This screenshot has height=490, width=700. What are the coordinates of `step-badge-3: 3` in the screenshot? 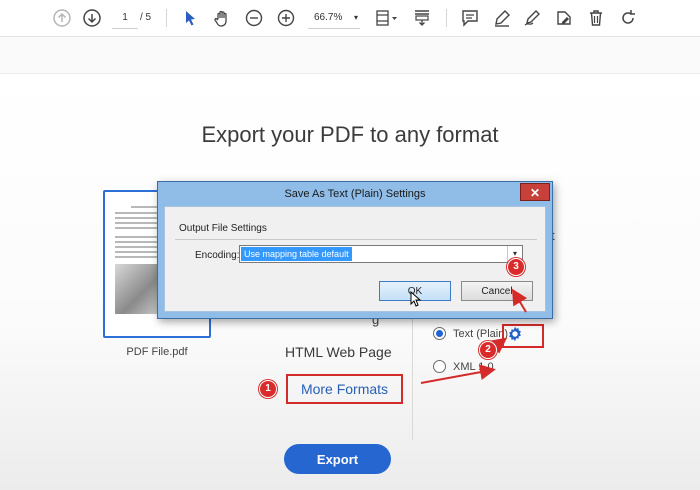 It's located at (516, 267).